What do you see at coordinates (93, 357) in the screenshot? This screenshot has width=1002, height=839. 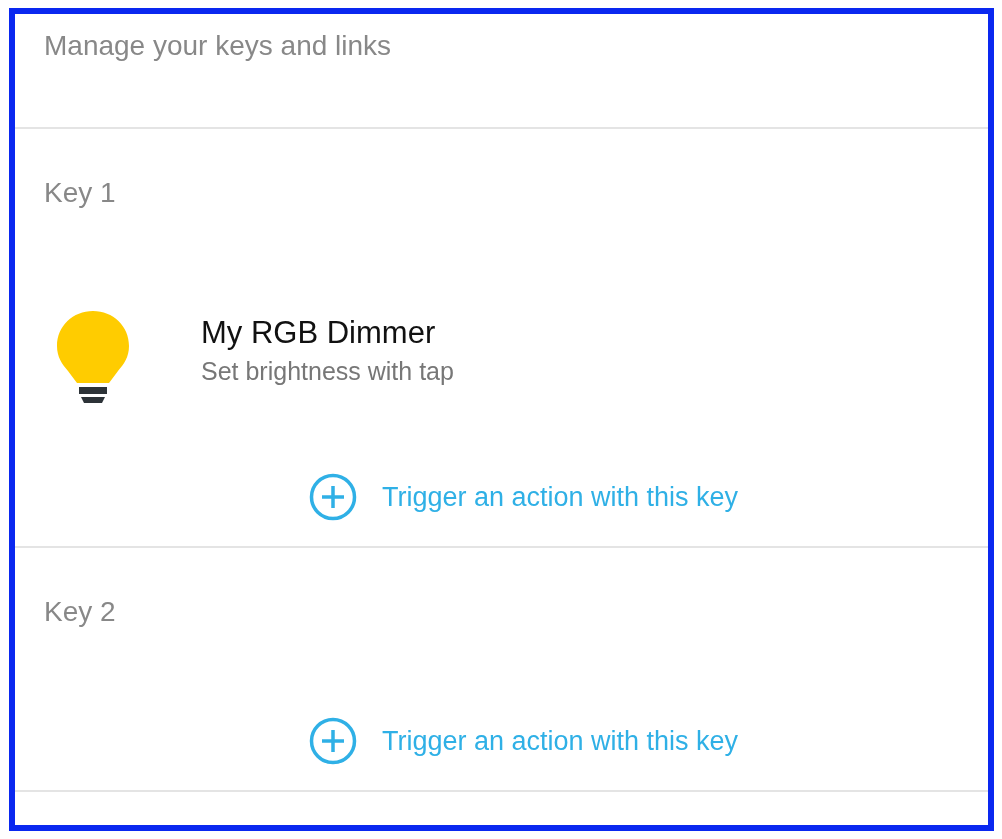 I see `lightbulb-icon` at bounding box center [93, 357].